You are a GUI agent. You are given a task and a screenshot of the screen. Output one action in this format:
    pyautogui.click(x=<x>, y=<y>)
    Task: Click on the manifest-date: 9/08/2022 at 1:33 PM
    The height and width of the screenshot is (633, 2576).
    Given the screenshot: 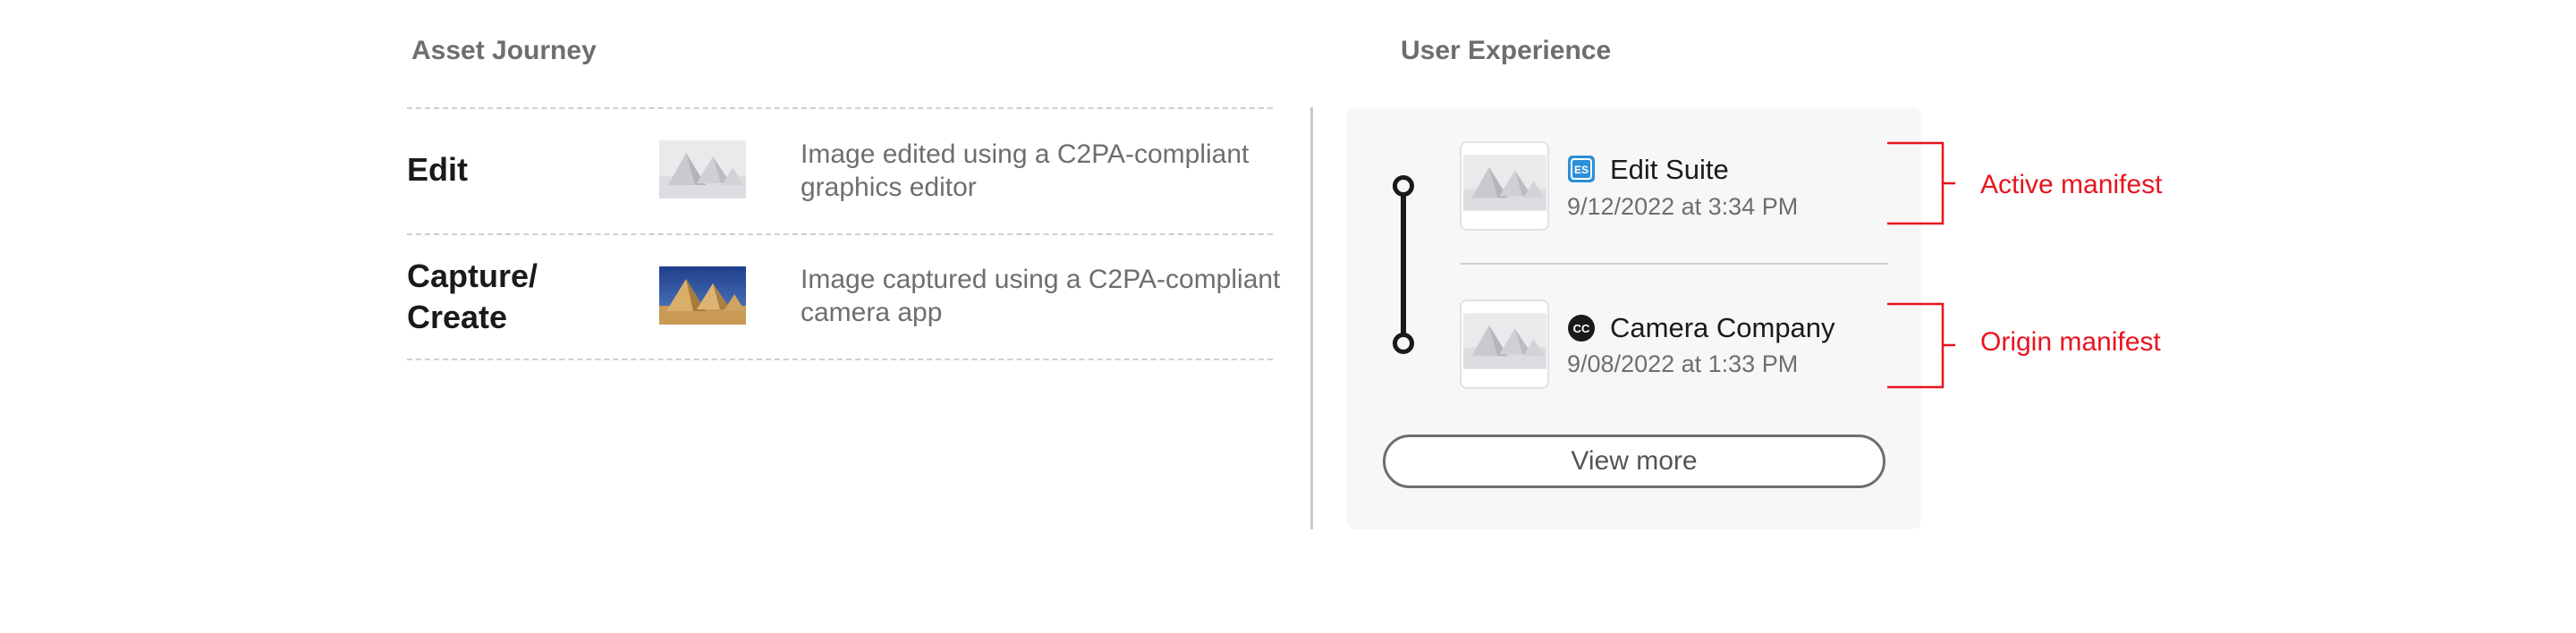 What is the action you would take?
    pyautogui.click(x=1683, y=363)
    